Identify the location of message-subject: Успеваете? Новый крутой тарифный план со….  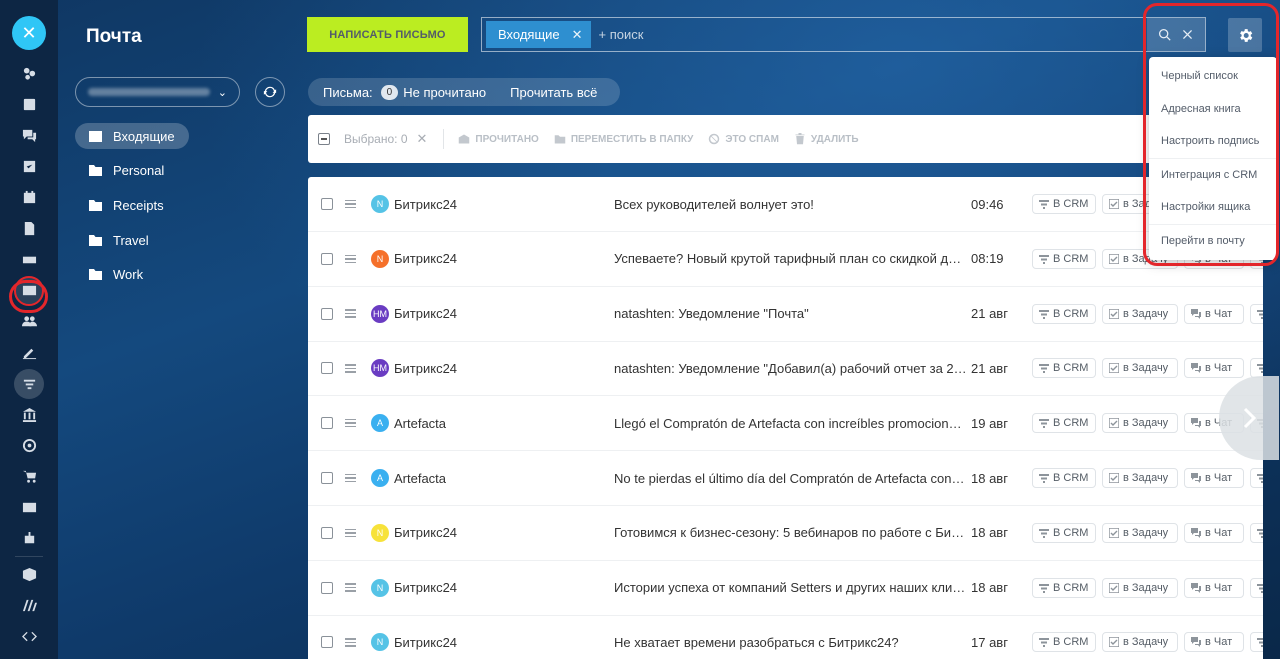
(791, 258).